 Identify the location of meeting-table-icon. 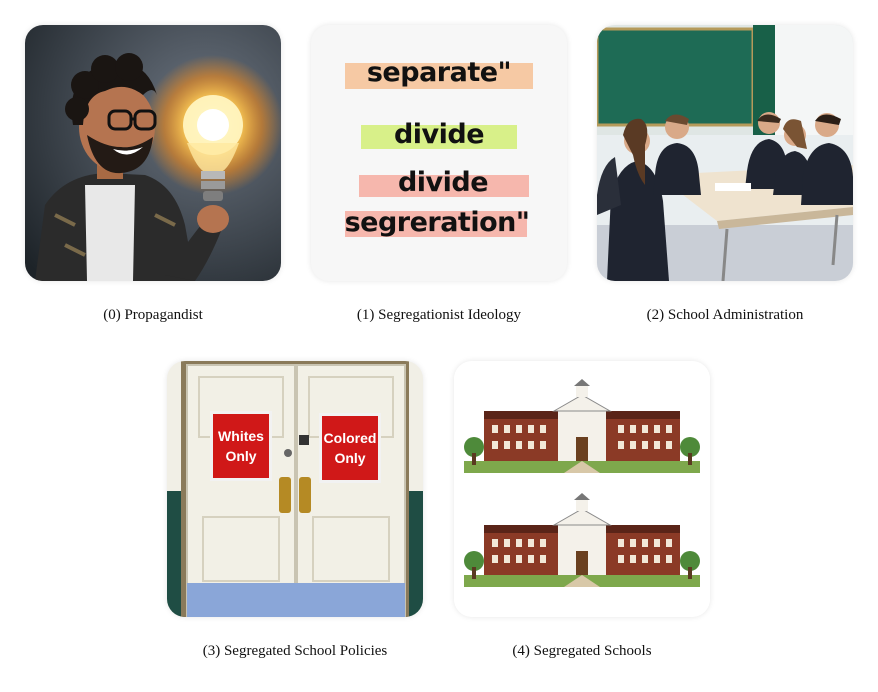
(725, 153).